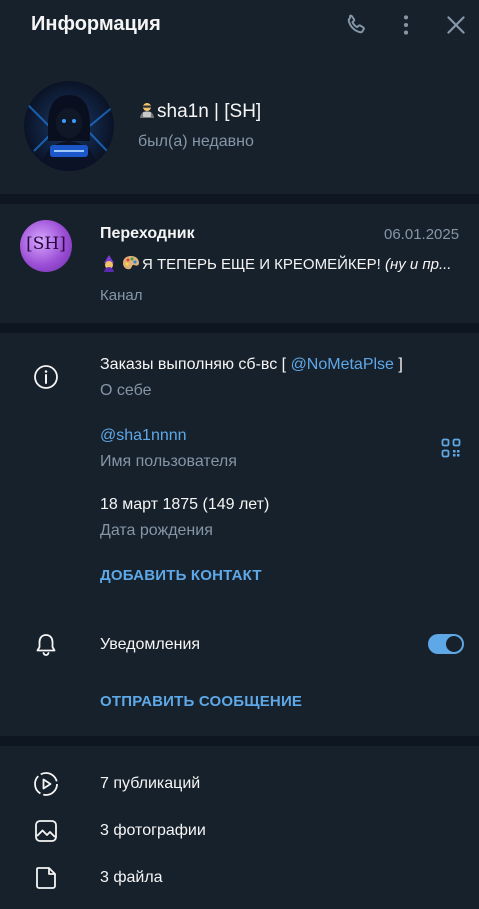 This screenshot has width=479, height=909. What do you see at coordinates (46, 377) in the screenshot?
I see `info-icon` at bounding box center [46, 377].